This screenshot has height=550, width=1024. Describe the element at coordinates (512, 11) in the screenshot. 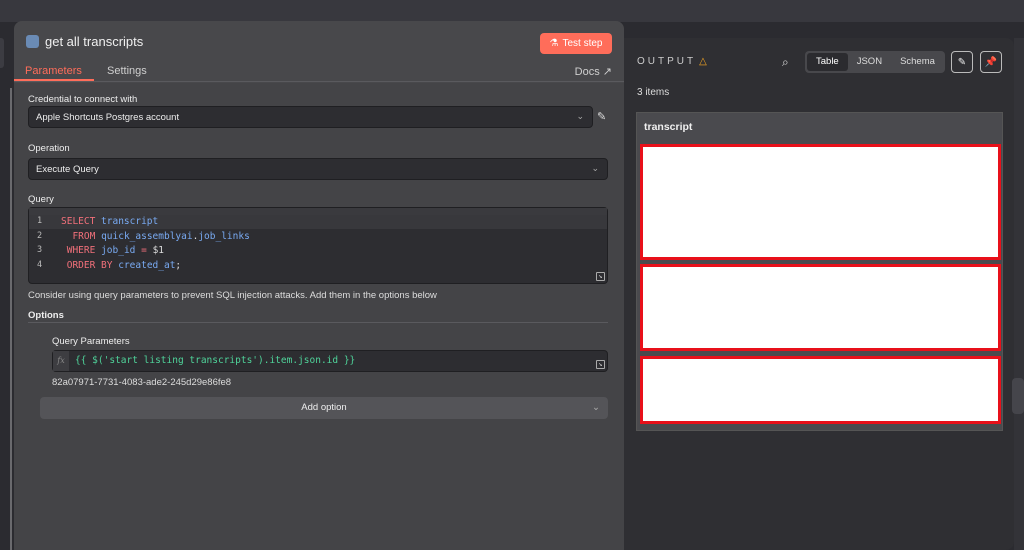

I see `top-bar` at that location.